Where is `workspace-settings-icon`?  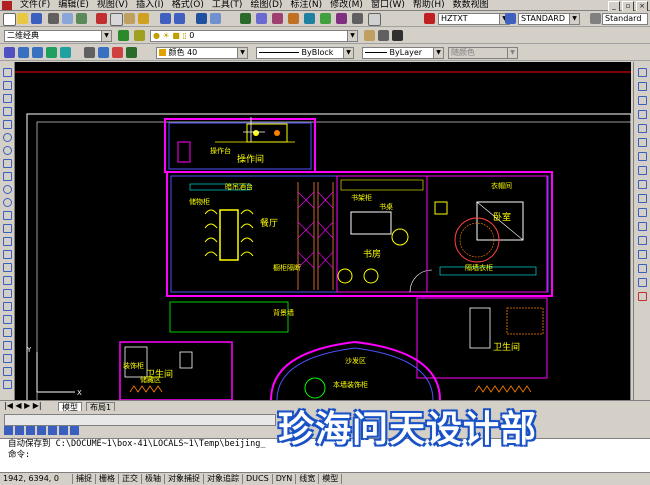
workspace-settings-icon is located at coordinates (123, 35).